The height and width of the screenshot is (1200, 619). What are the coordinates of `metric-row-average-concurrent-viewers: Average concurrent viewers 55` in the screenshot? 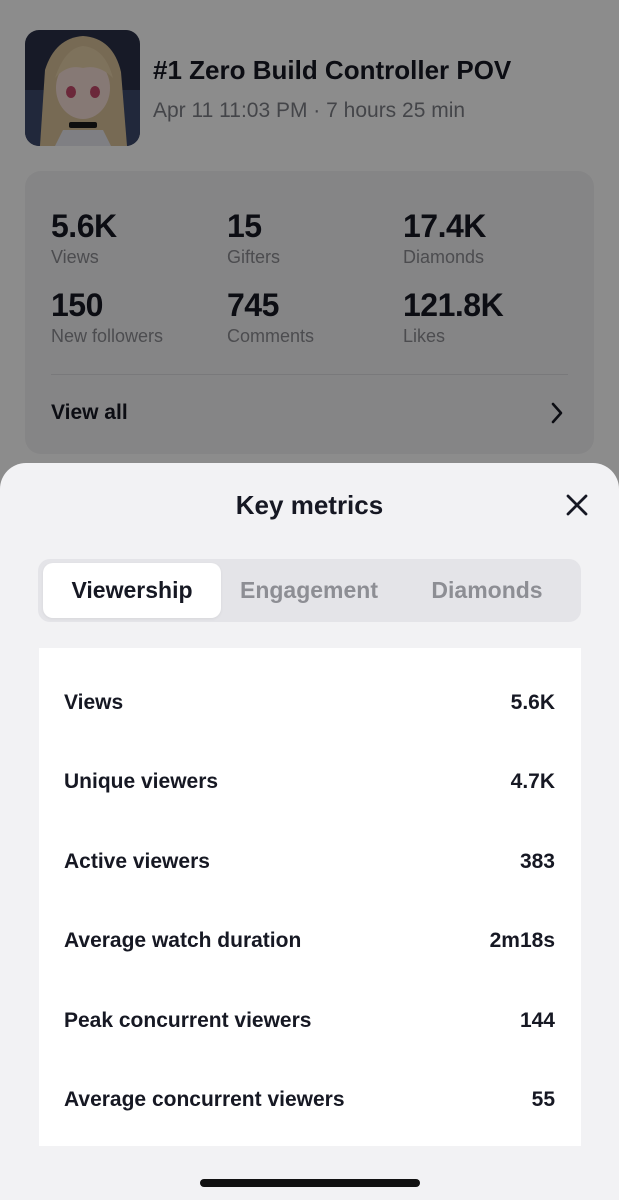 It's located at (310, 1100).